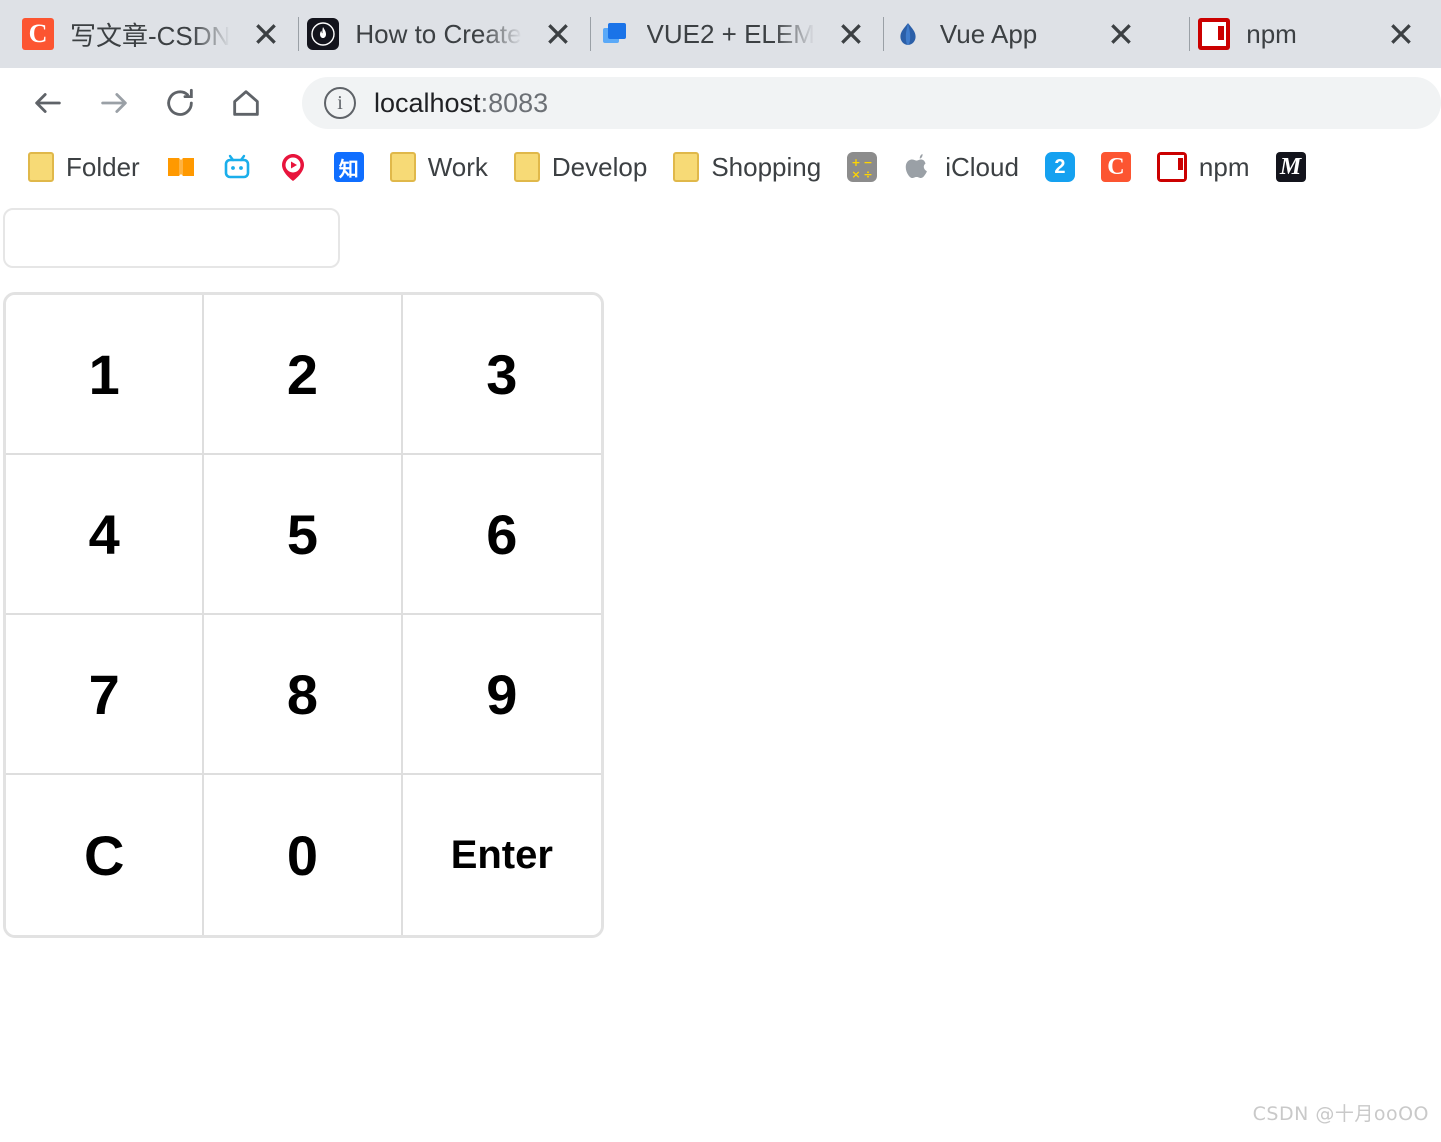 Image resolution: width=1441 pixels, height=1142 pixels. What do you see at coordinates (323, 34) in the screenshot?
I see `dark-flame-icon` at bounding box center [323, 34].